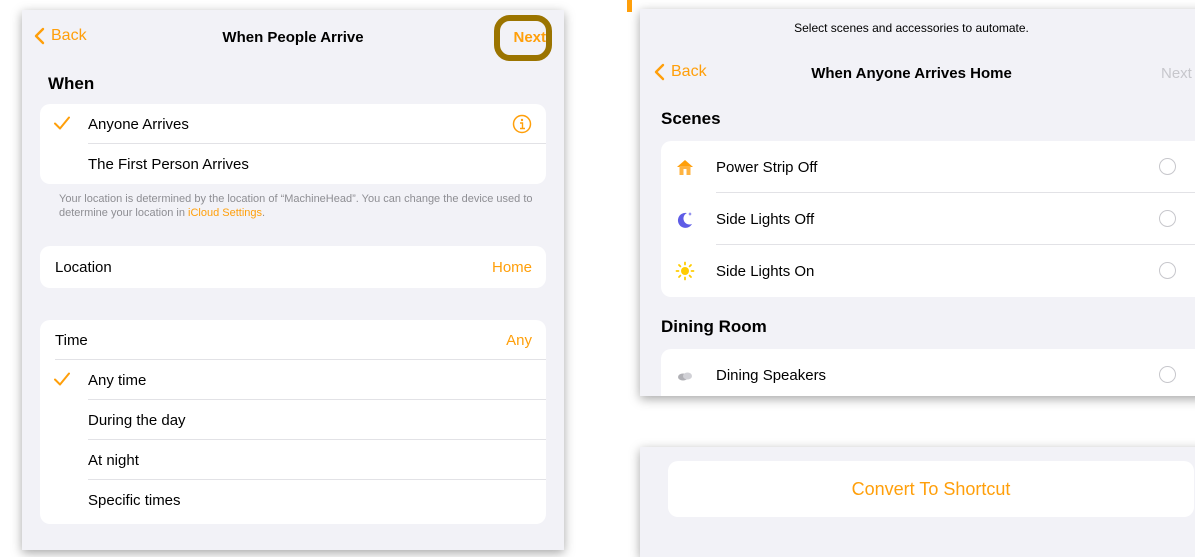 The image size is (1195, 557). What do you see at coordinates (293, 340) in the screenshot?
I see `time-row: Time Any` at bounding box center [293, 340].